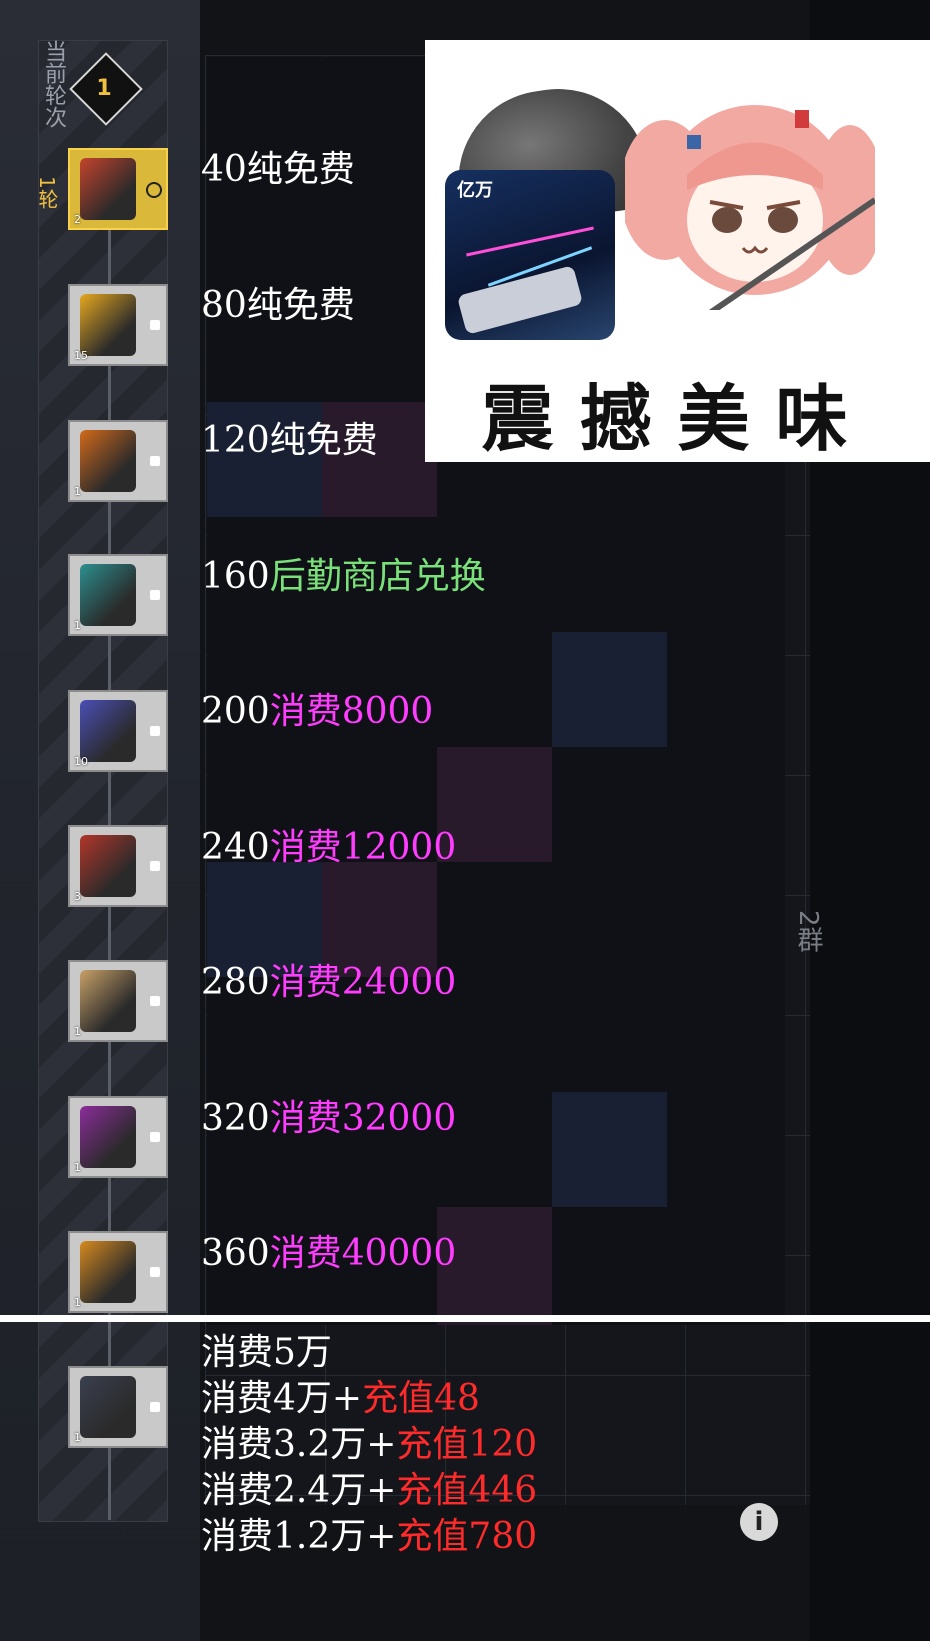  What do you see at coordinates (81, 355) in the screenshot?
I see `reward-quantity: 15` at bounding box center [81, 355].